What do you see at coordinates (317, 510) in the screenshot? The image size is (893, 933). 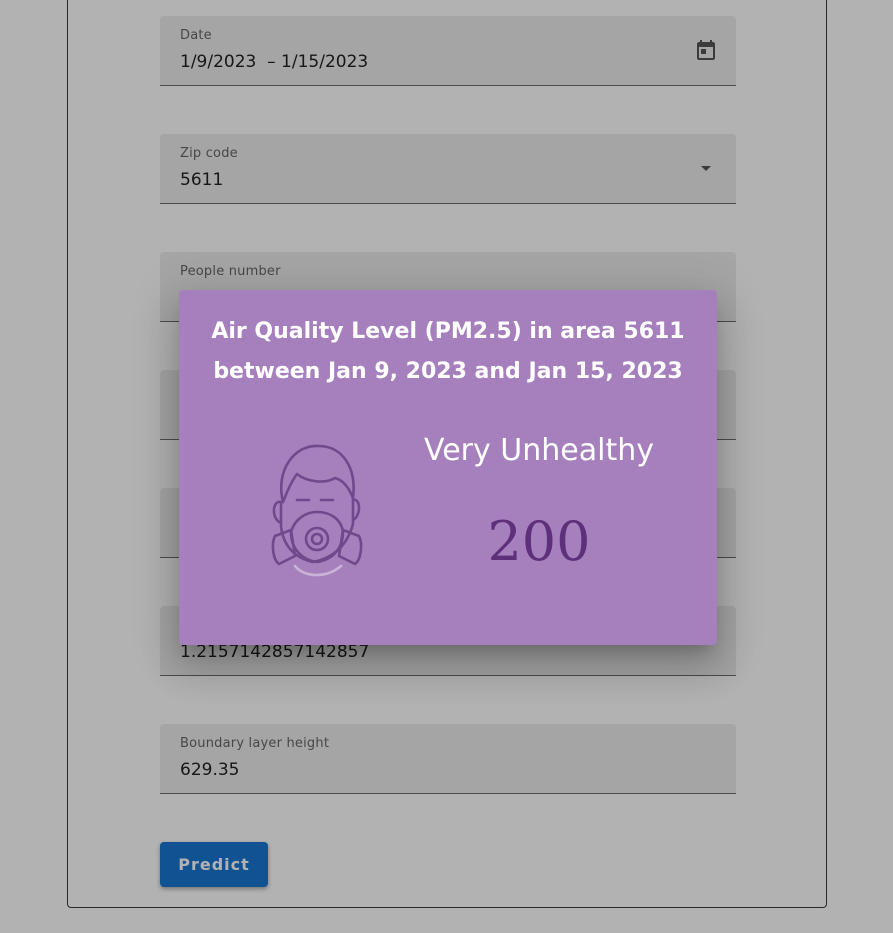 I see `gas-mask-icon` at bounding box center [317, 510].